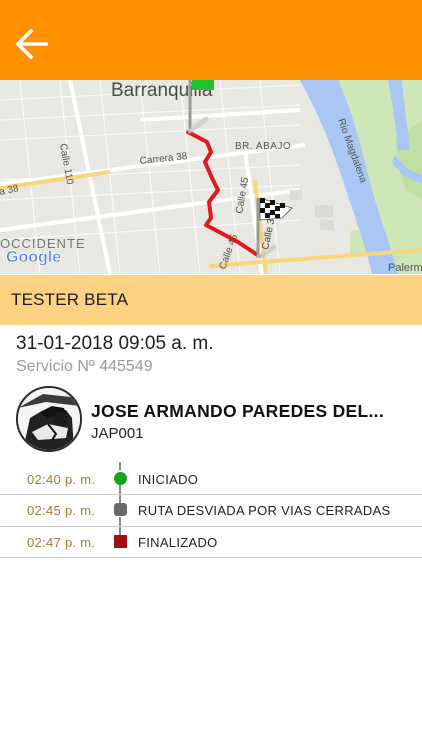 The width and height of the screenshot is (422, 750). Describe the element at coordinates (61, 510) in the screenshot. I see `timeline-time: 02:45 p. m.` at that location.